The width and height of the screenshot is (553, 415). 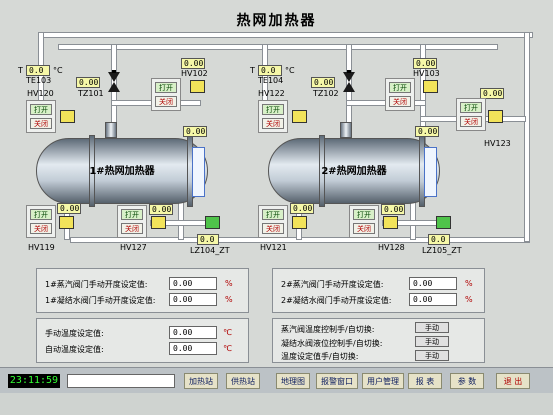 I want to click on steam1-setpoint-unit: %, so click(x=229, y=283).